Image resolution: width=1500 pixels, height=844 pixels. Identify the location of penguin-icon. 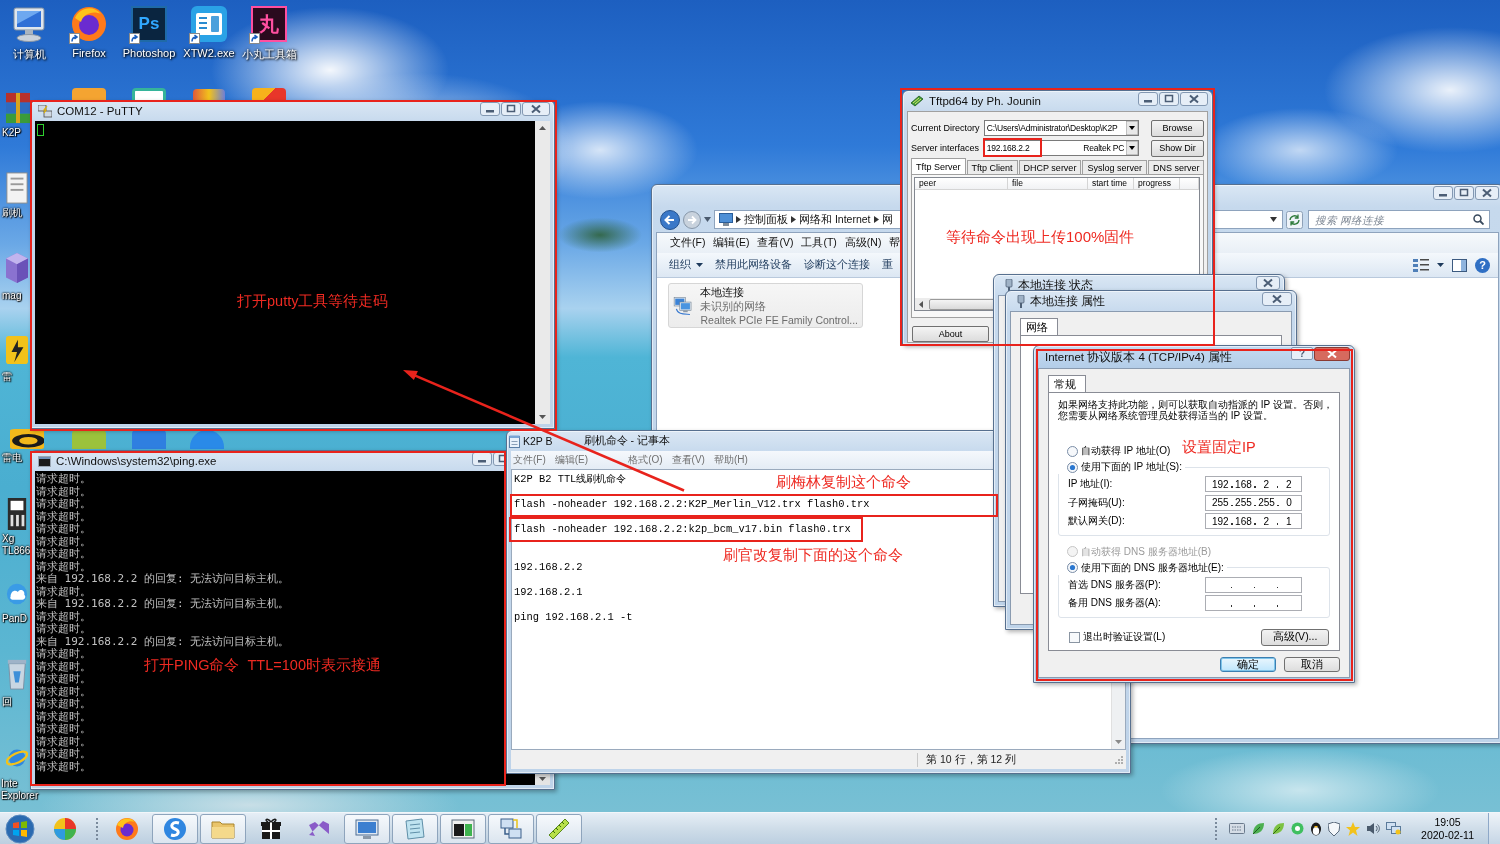
(1316, 828).